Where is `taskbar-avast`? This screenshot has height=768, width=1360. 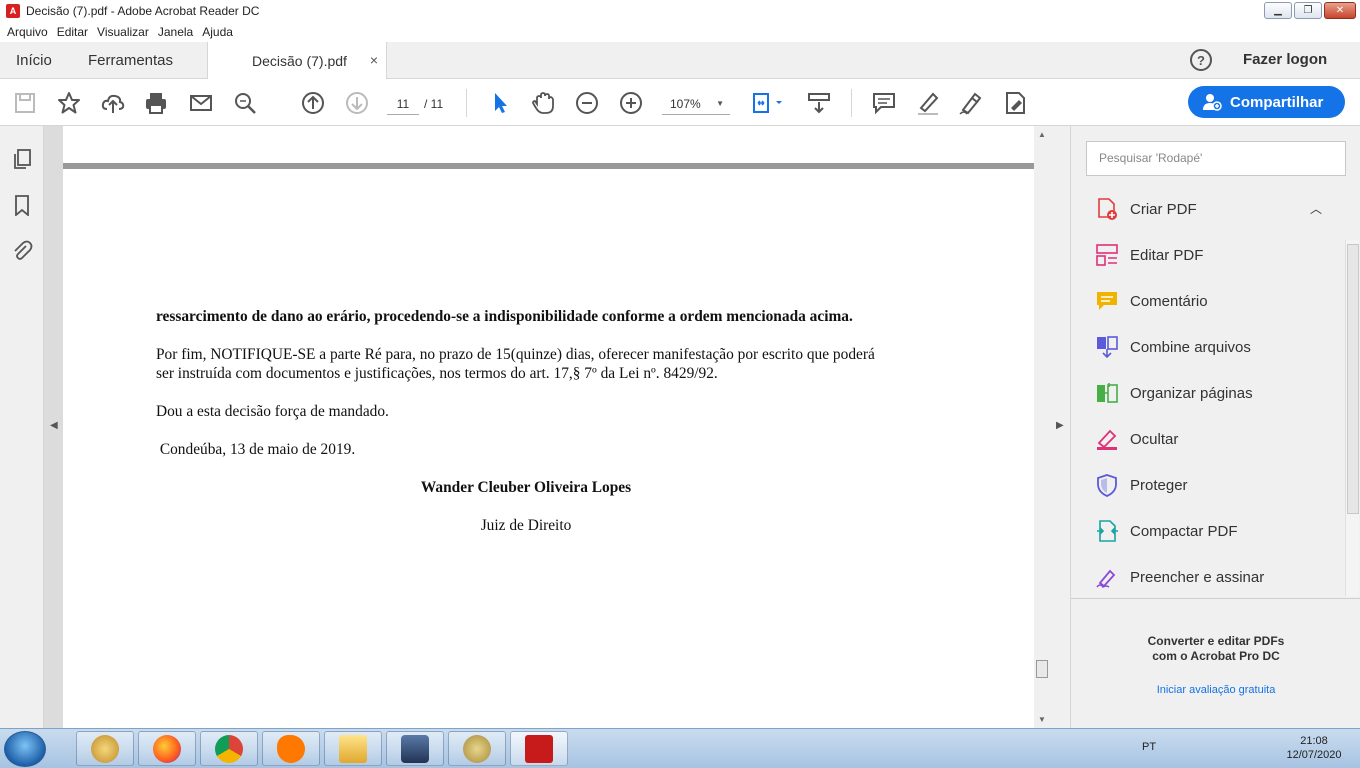 taskbar-avast is located at coordinates (291, 748).